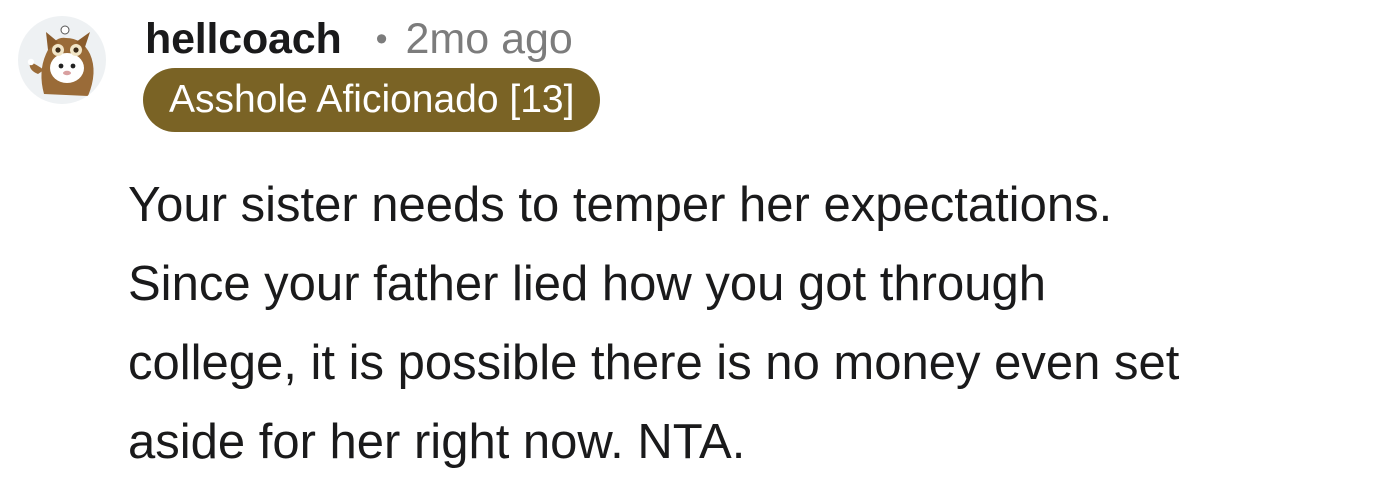 The width and height of the screenshot is (1394, 502). I want to click on user-flair-badge: Asshole Aficionado [13], so click(372, 100).